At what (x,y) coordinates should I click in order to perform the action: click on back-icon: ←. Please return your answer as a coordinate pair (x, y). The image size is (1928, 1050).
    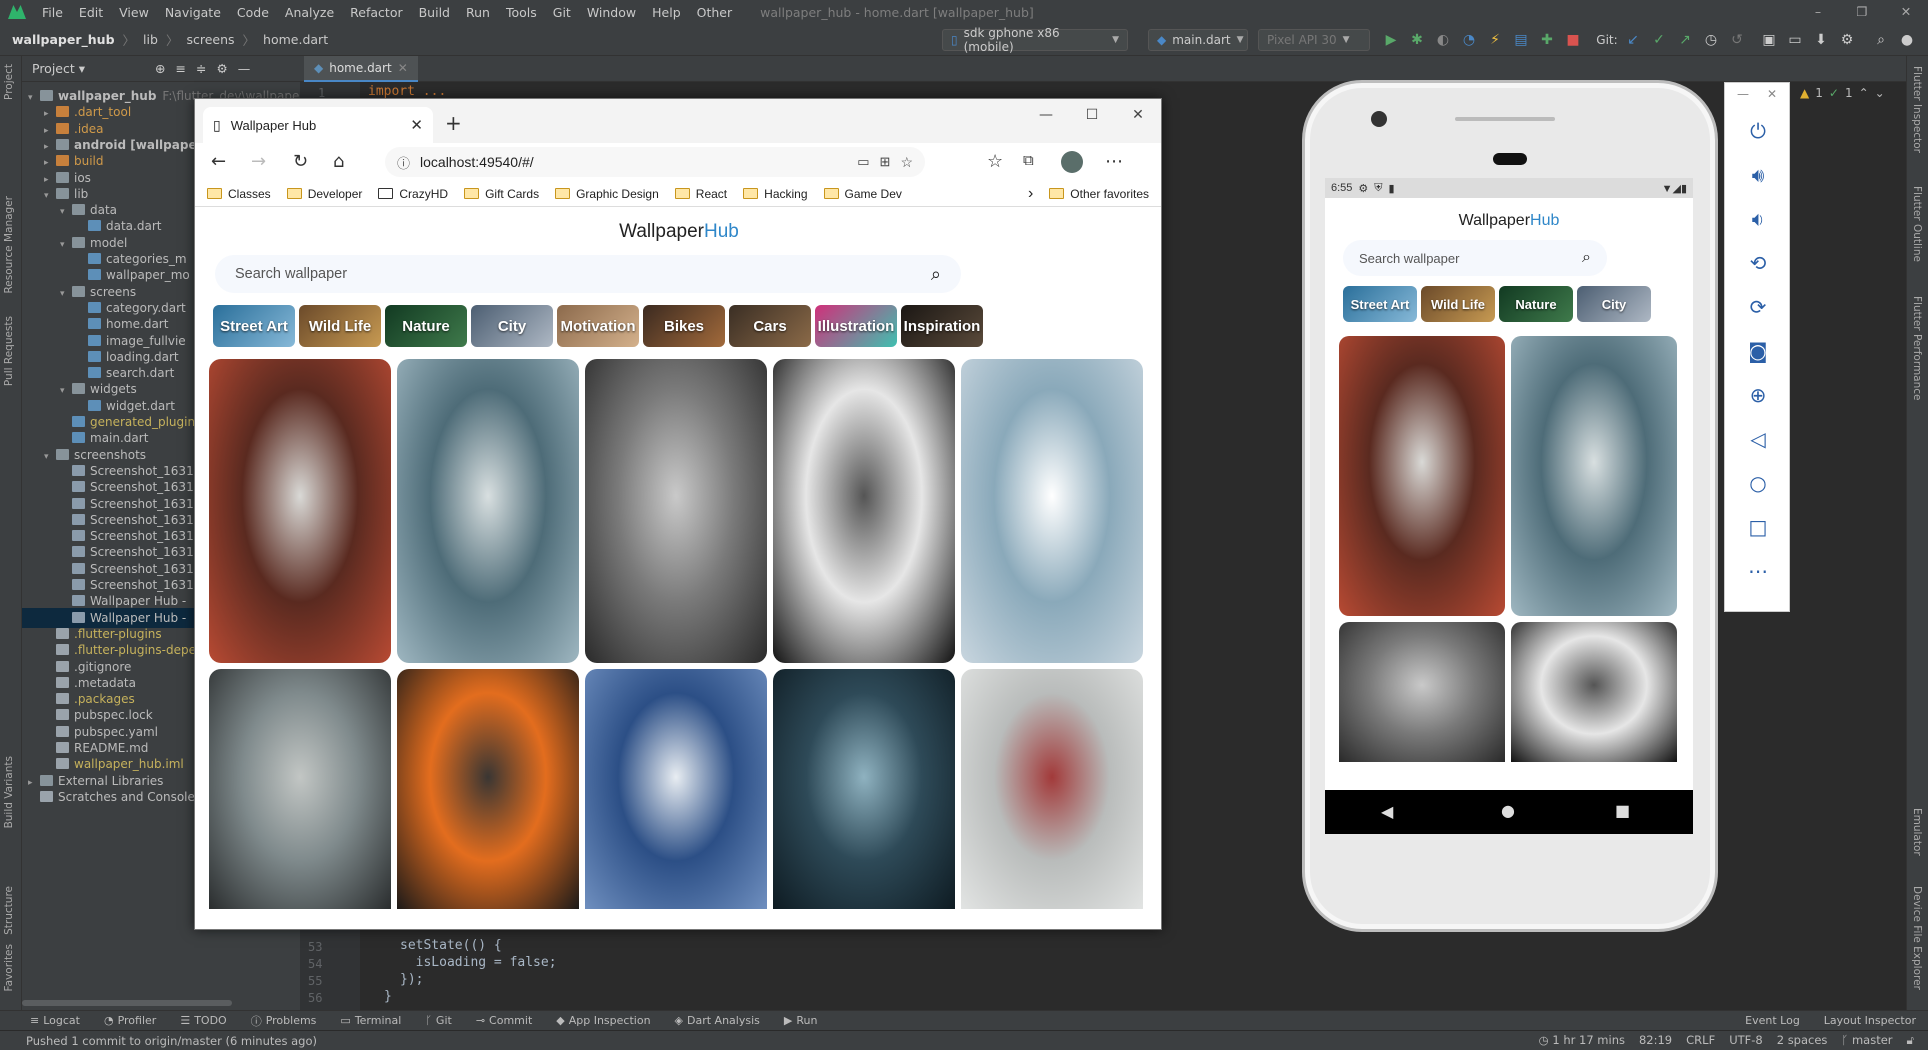
    Looking at the image, I should click on (218, 161).